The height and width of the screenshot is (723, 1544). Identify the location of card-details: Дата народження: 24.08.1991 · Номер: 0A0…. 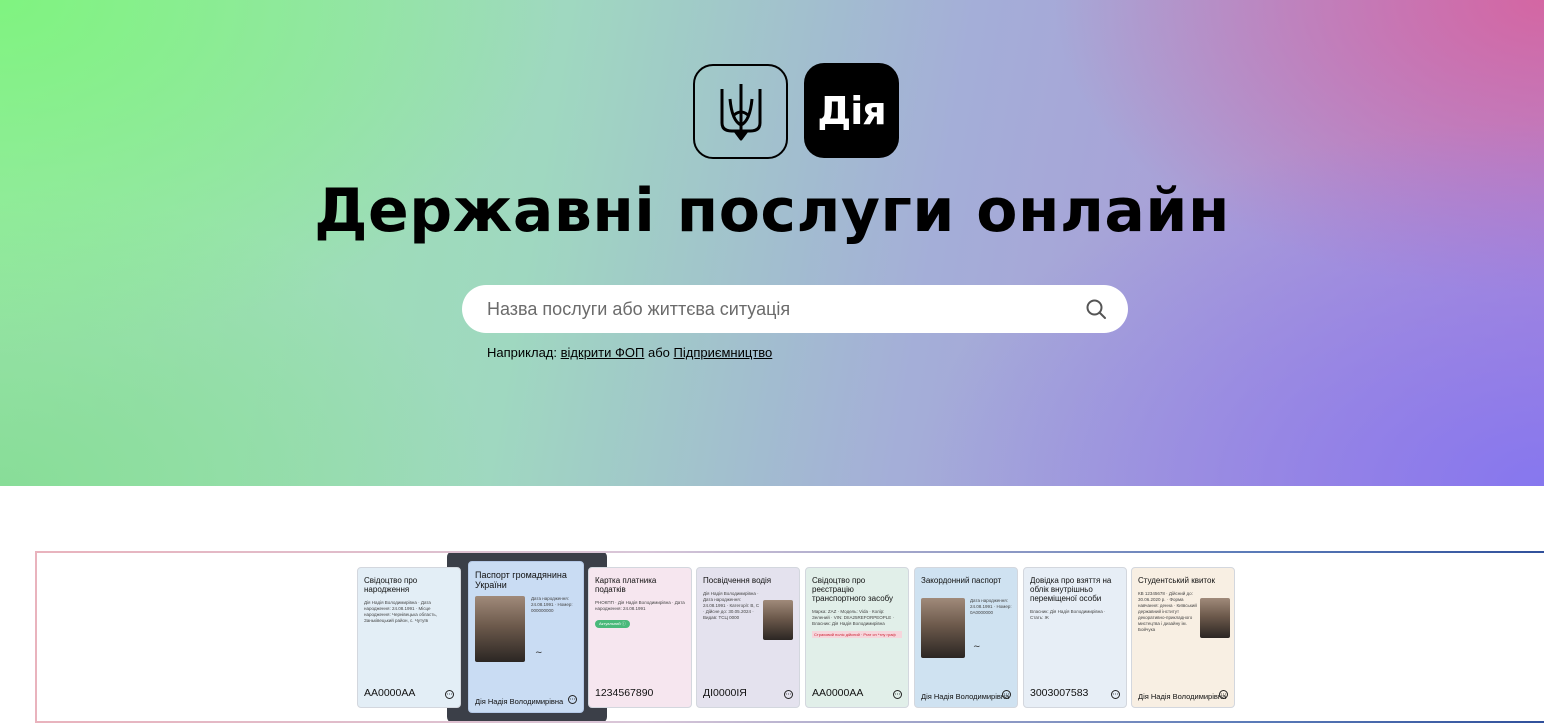
(991, 606).